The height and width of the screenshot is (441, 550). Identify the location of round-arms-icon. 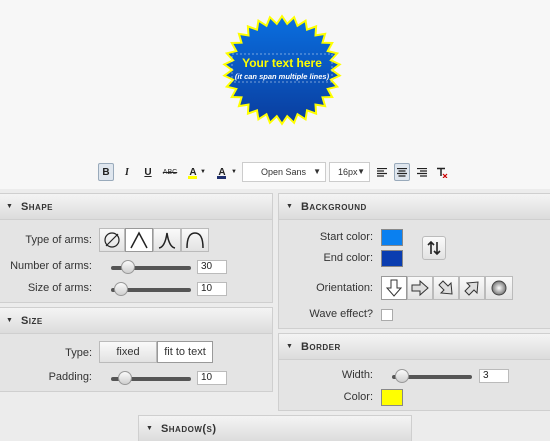
(195, 240).